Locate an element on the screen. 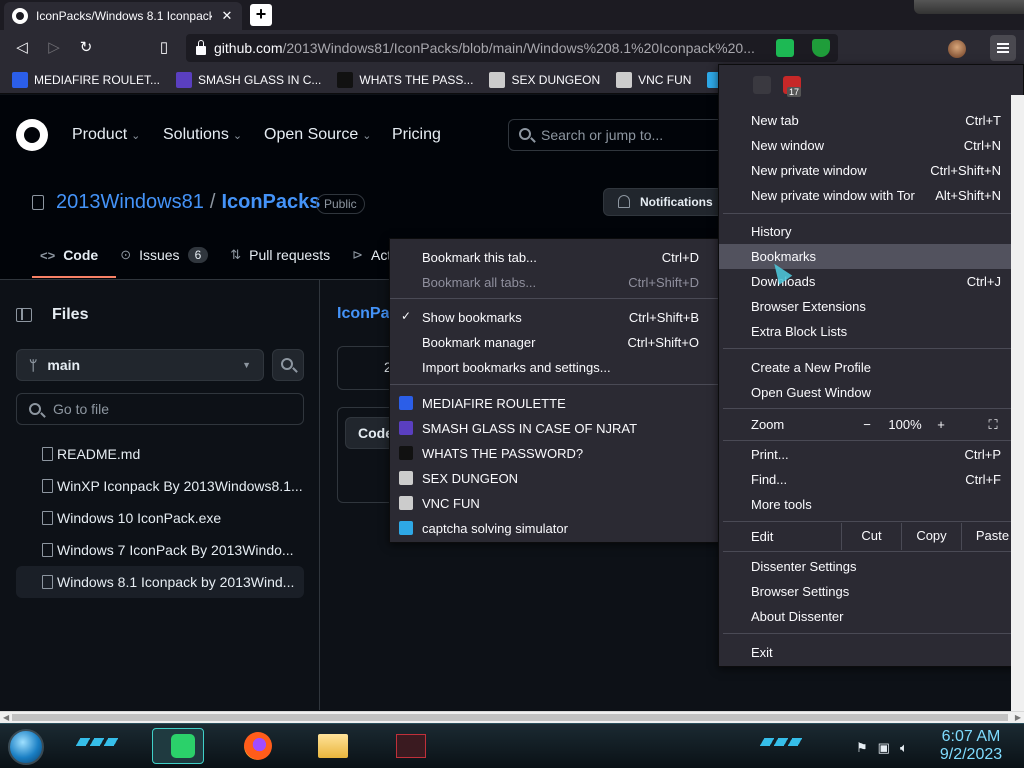  bookmark-manager-item: Bookmark manager Ctrl+Shift+O is located at coordinates (555, 342).